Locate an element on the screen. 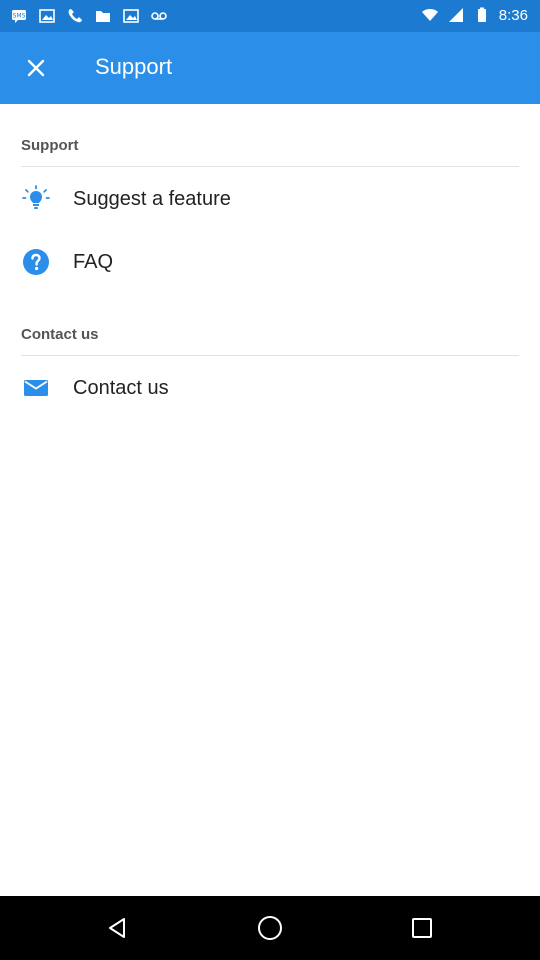 This screenshot has width=540, height=960. sms-icon: SMS is located at coordinates (19, 16).